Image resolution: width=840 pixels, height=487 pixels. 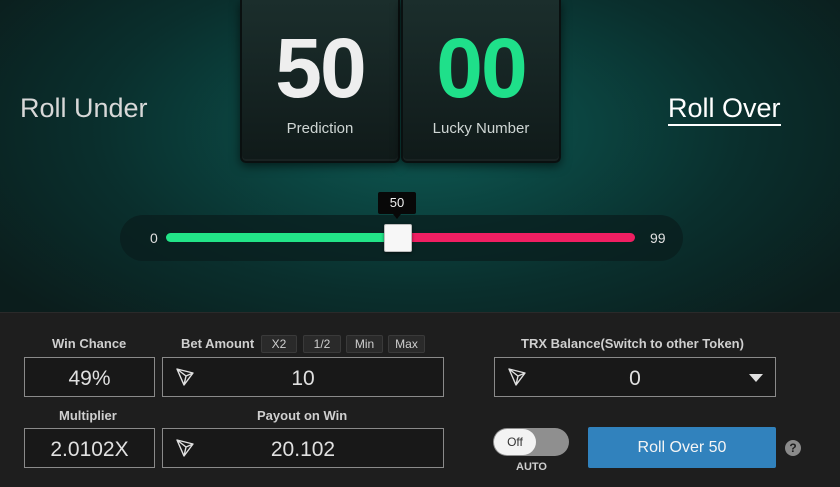 I want to click on auto-label: AUTO, so click(x=531, y=467).